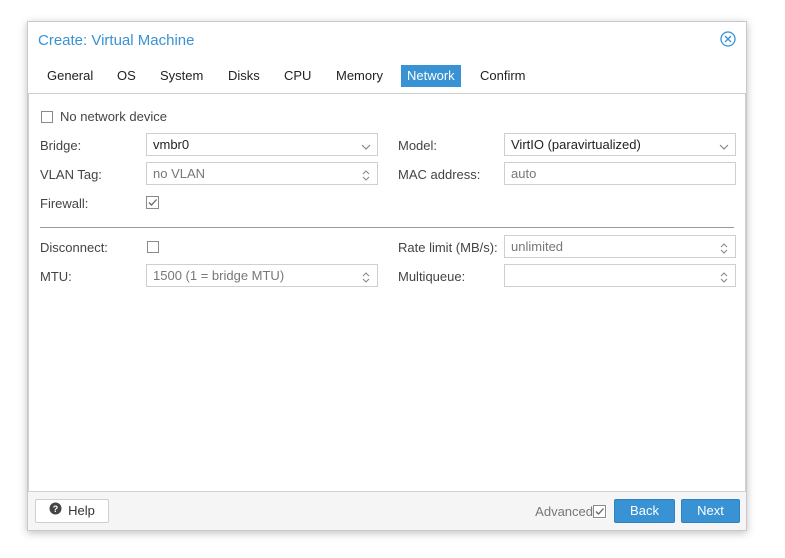 The height and width of the screenshot is (558, 785). I want to click on bridge-value: vmbr0, so click(171, 144).